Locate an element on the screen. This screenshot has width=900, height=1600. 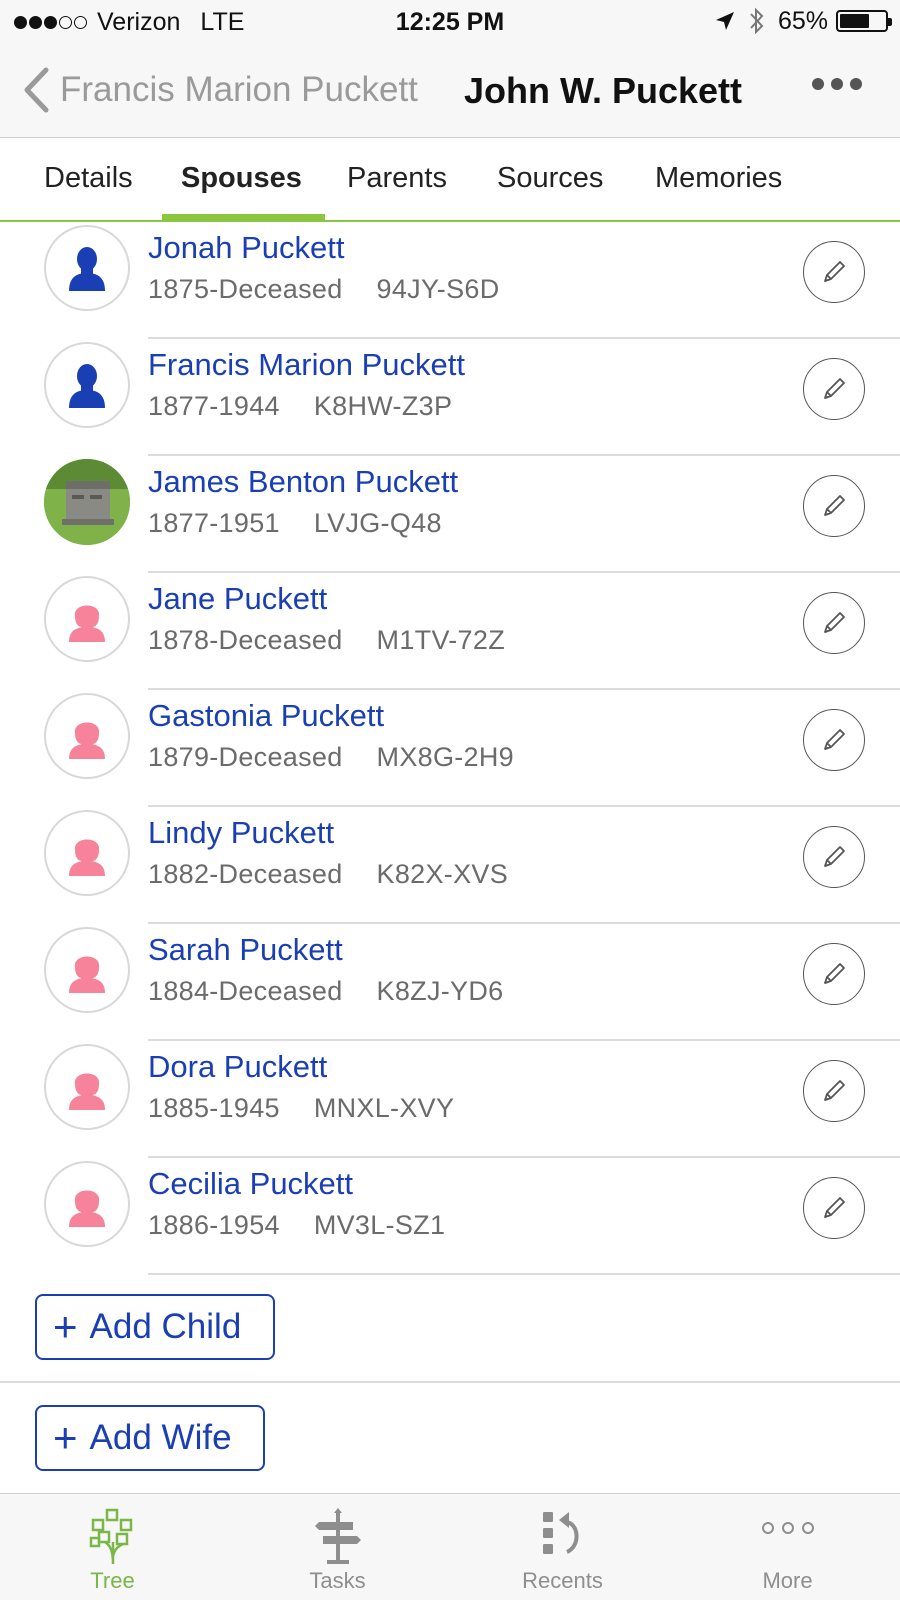
child-pid: K82X-XVS is located at coordinates (442, 874).